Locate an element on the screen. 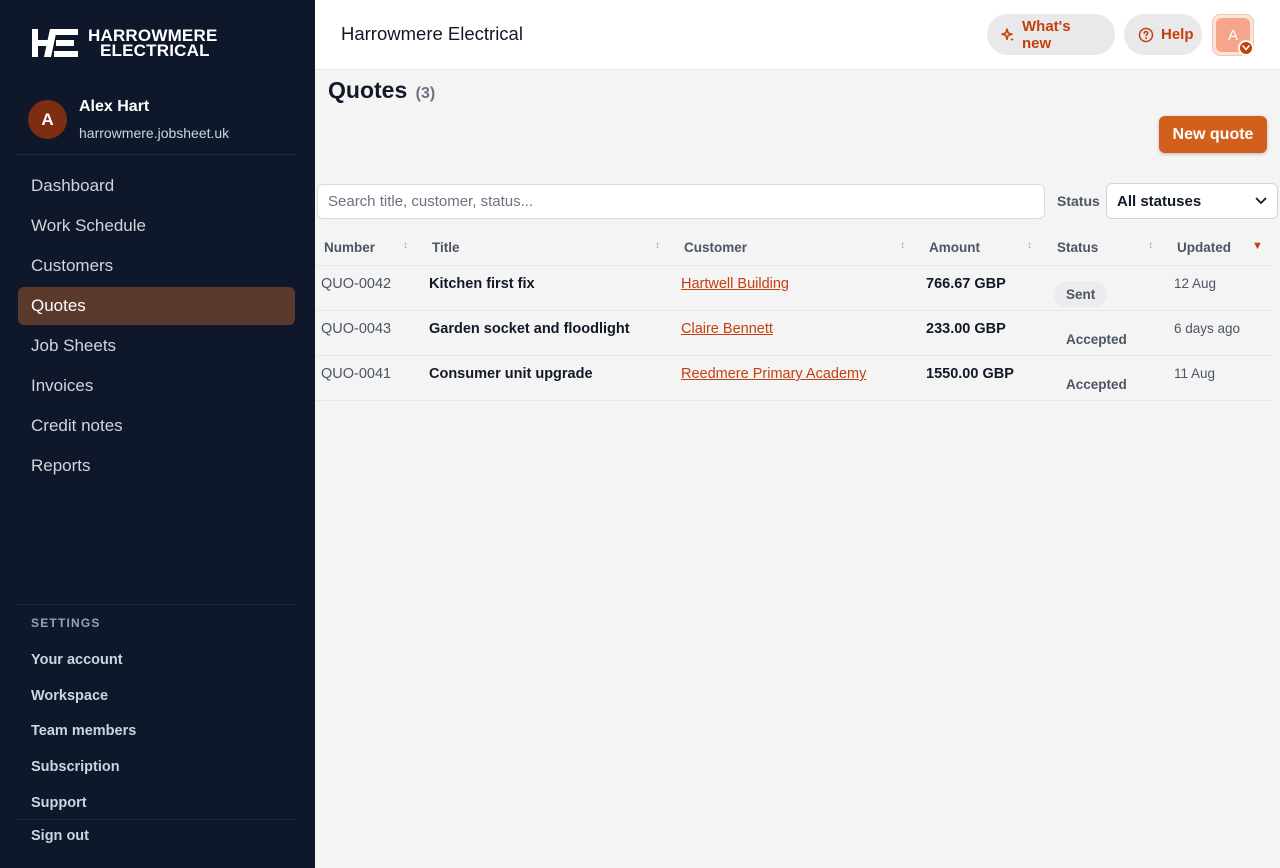  account-menu-button: A is located at coordinates (1233, 35).